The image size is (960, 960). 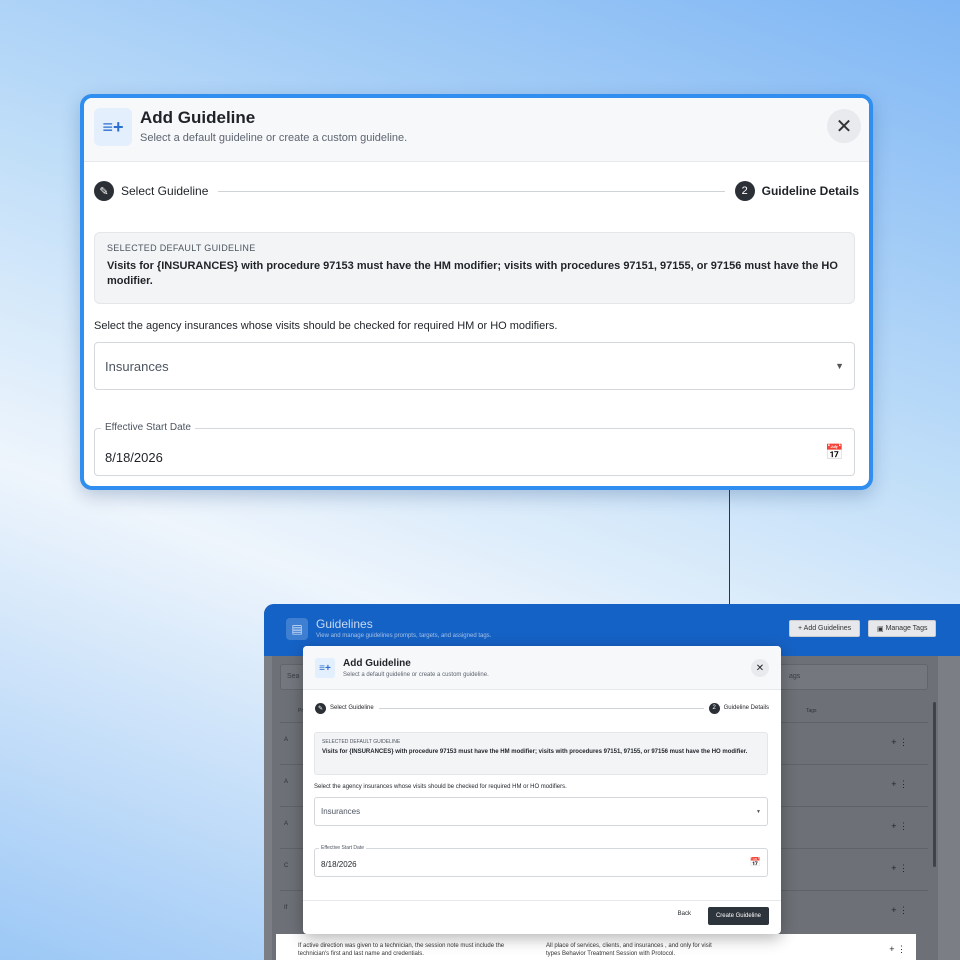 I want to click on modal-footer: Back Create Guideline, so click(x=542, y=917).